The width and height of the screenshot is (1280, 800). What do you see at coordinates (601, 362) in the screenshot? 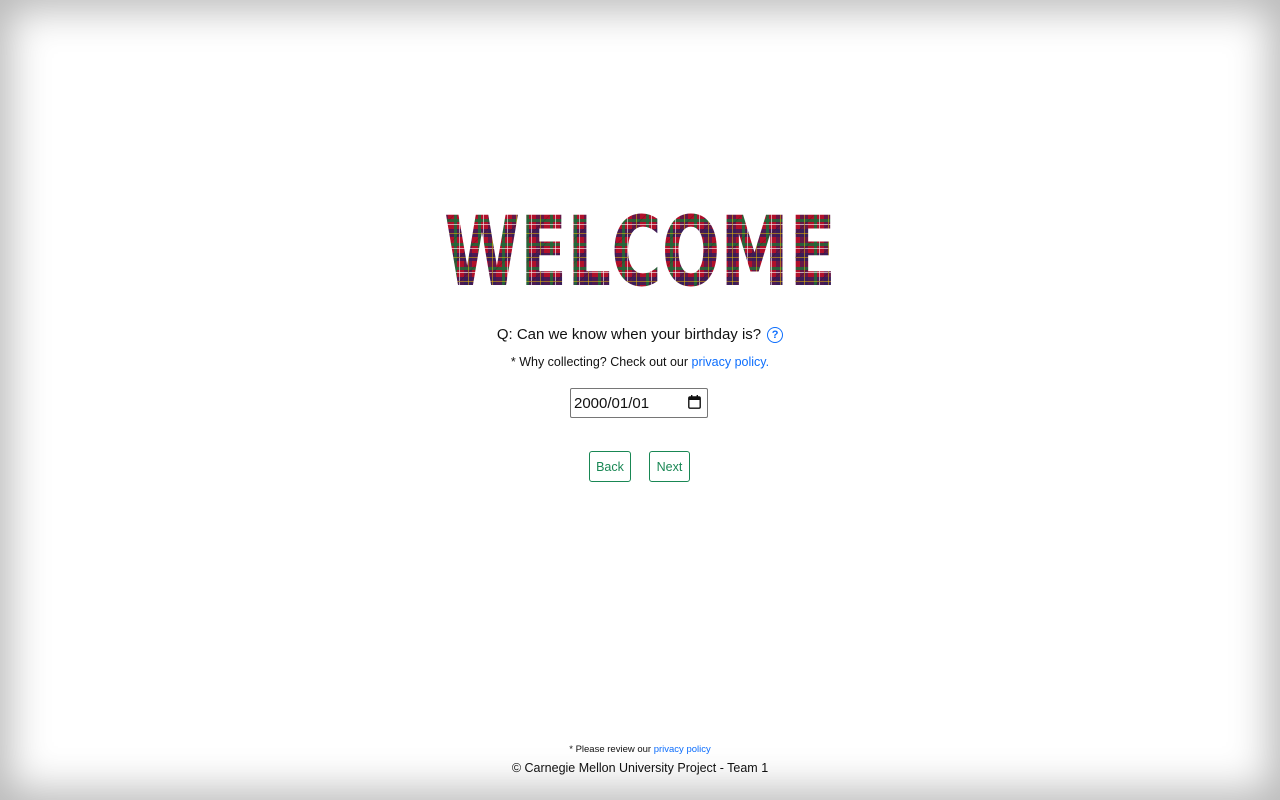
I see `why-prefix: * Why collecting? Check out our` at bounding box center [601, 362].